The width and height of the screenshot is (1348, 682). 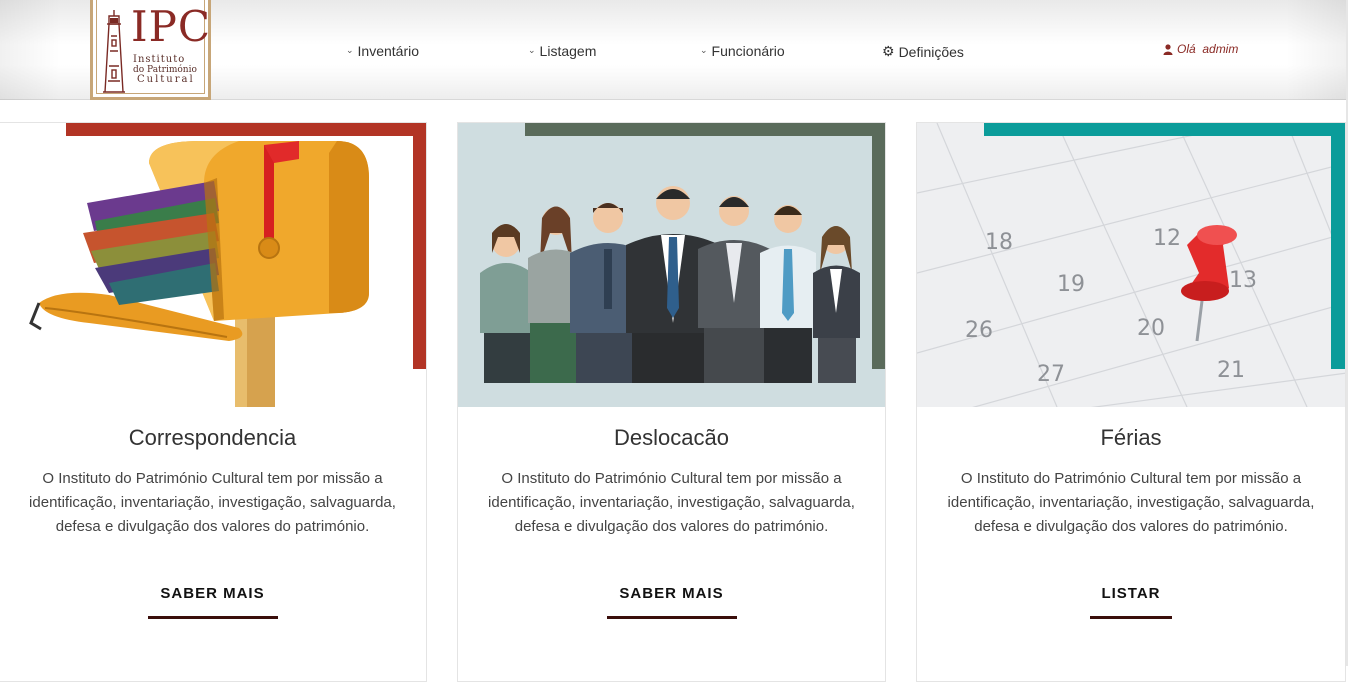 What do you see at coordinates (171, 70) in the screenshot?
I see `logo-name: Instituto do Património Cultural` at bounding box center [171, 70].